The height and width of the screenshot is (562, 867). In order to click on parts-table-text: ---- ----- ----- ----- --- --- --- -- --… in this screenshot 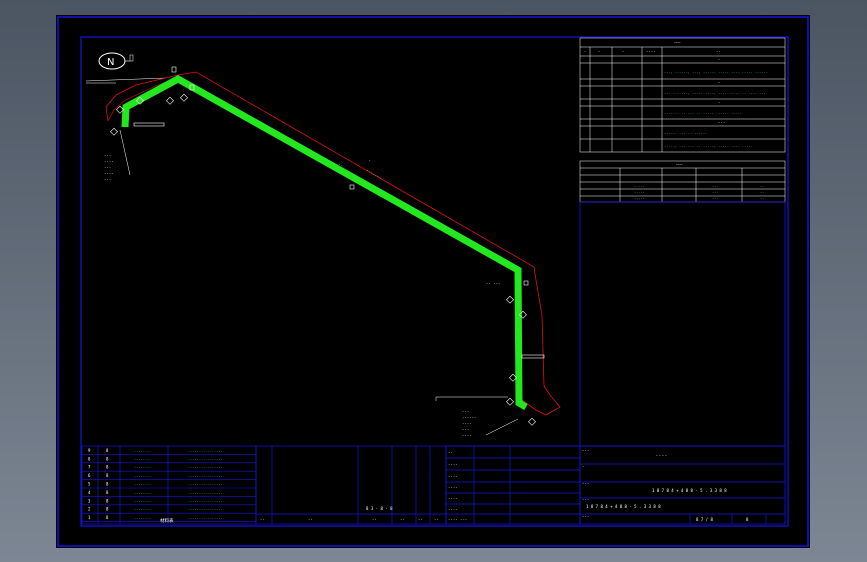, I will do `click(699, 181)`.